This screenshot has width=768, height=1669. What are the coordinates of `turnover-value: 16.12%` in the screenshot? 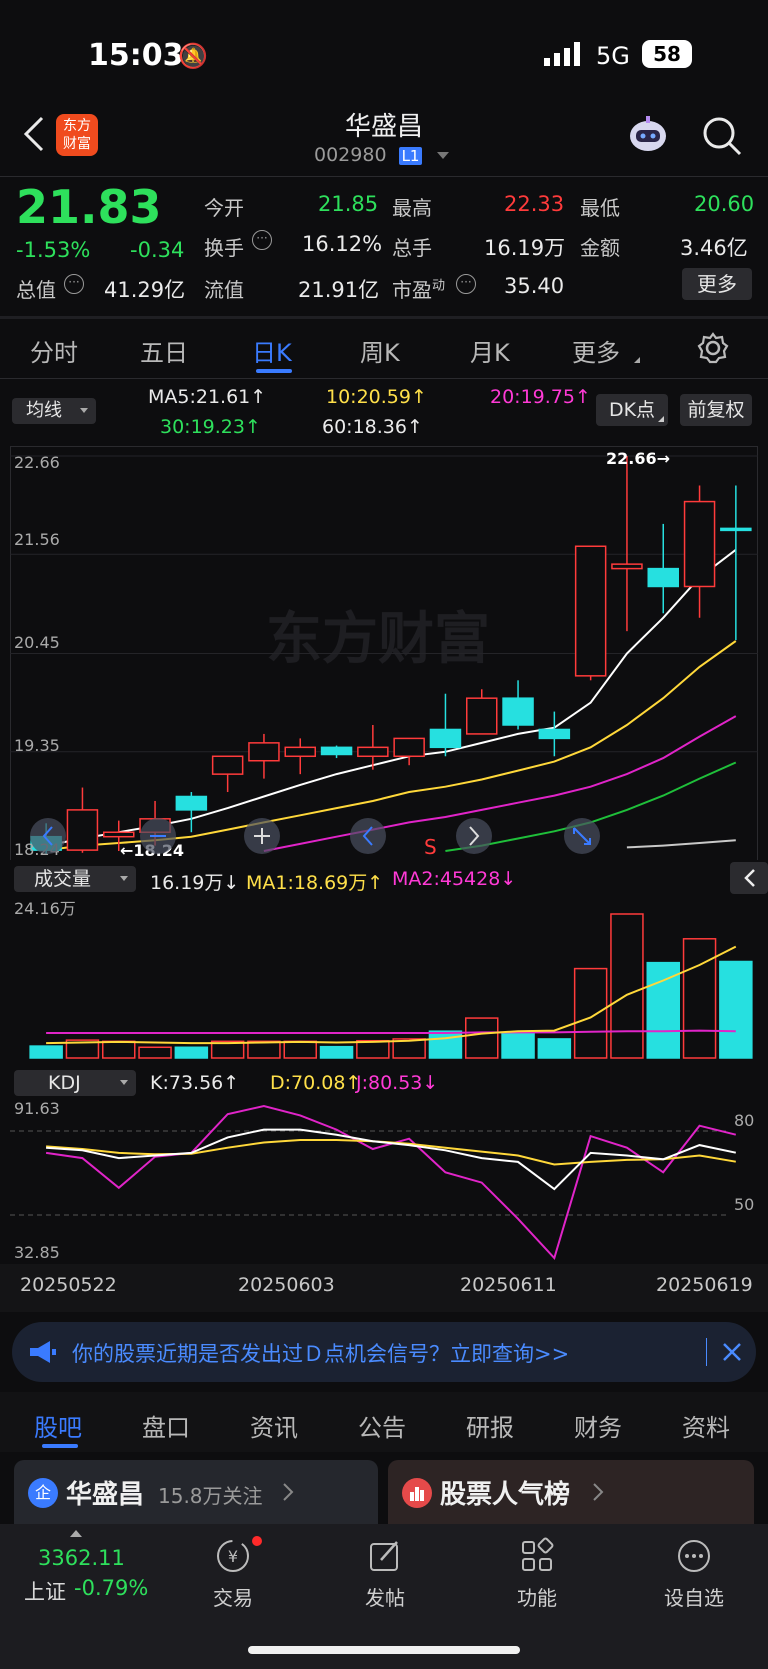 It's located at (342, 244).